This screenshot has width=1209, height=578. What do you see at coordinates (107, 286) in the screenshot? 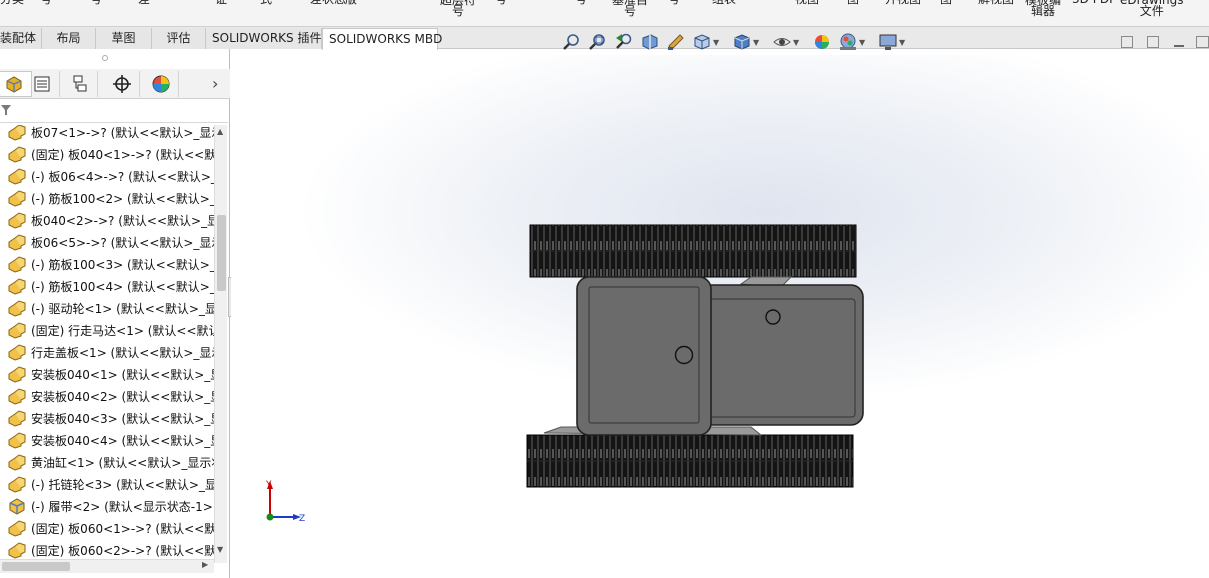
I see `tree-item: (-) 筋板100<4> (默认<<默认>_显` at bounding box center [107, 286].